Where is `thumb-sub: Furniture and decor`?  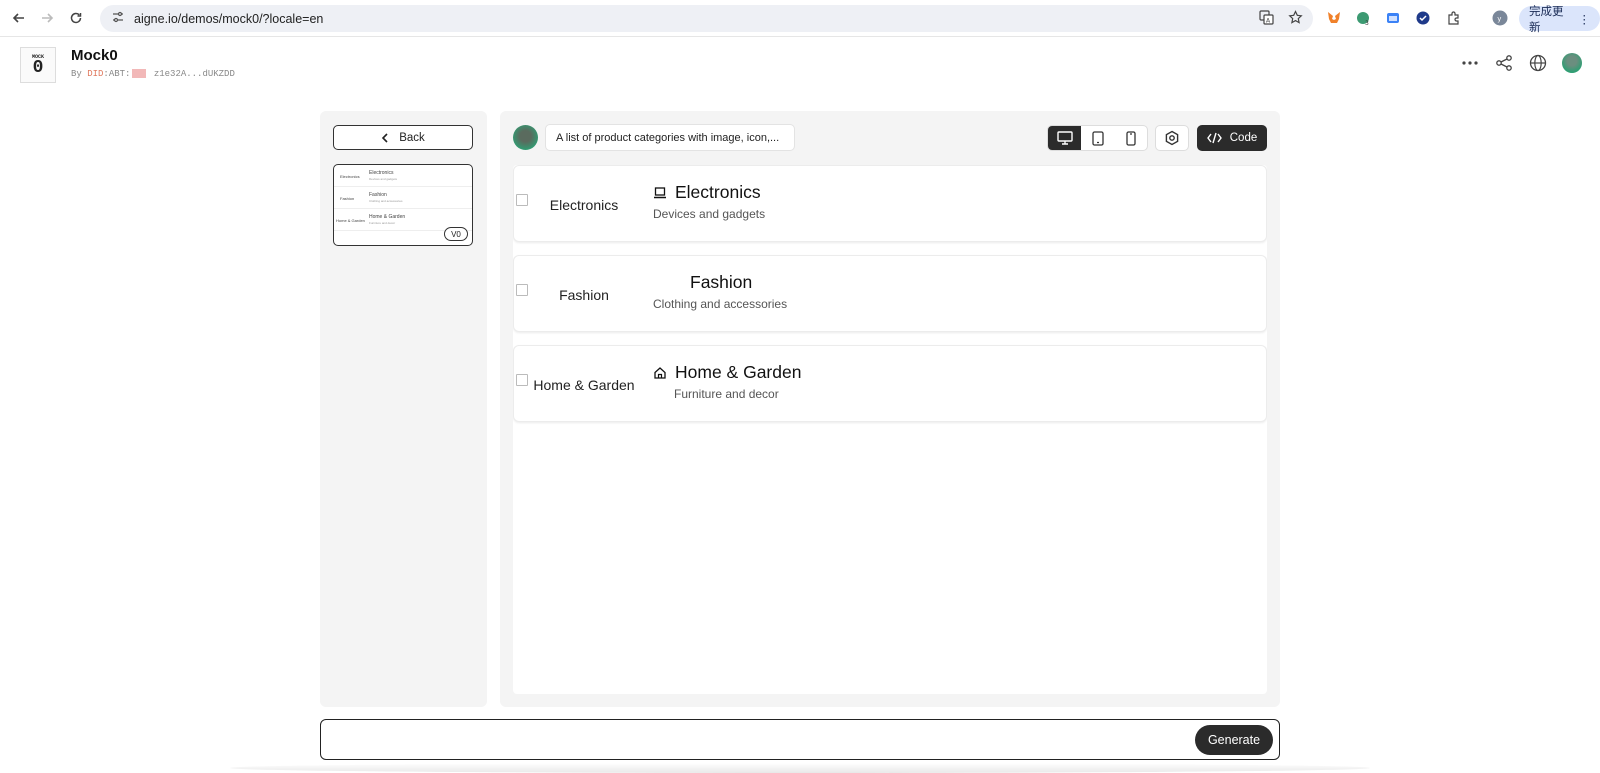
thumb-sub: Furniture and decor is located at coordinates (382, 223).